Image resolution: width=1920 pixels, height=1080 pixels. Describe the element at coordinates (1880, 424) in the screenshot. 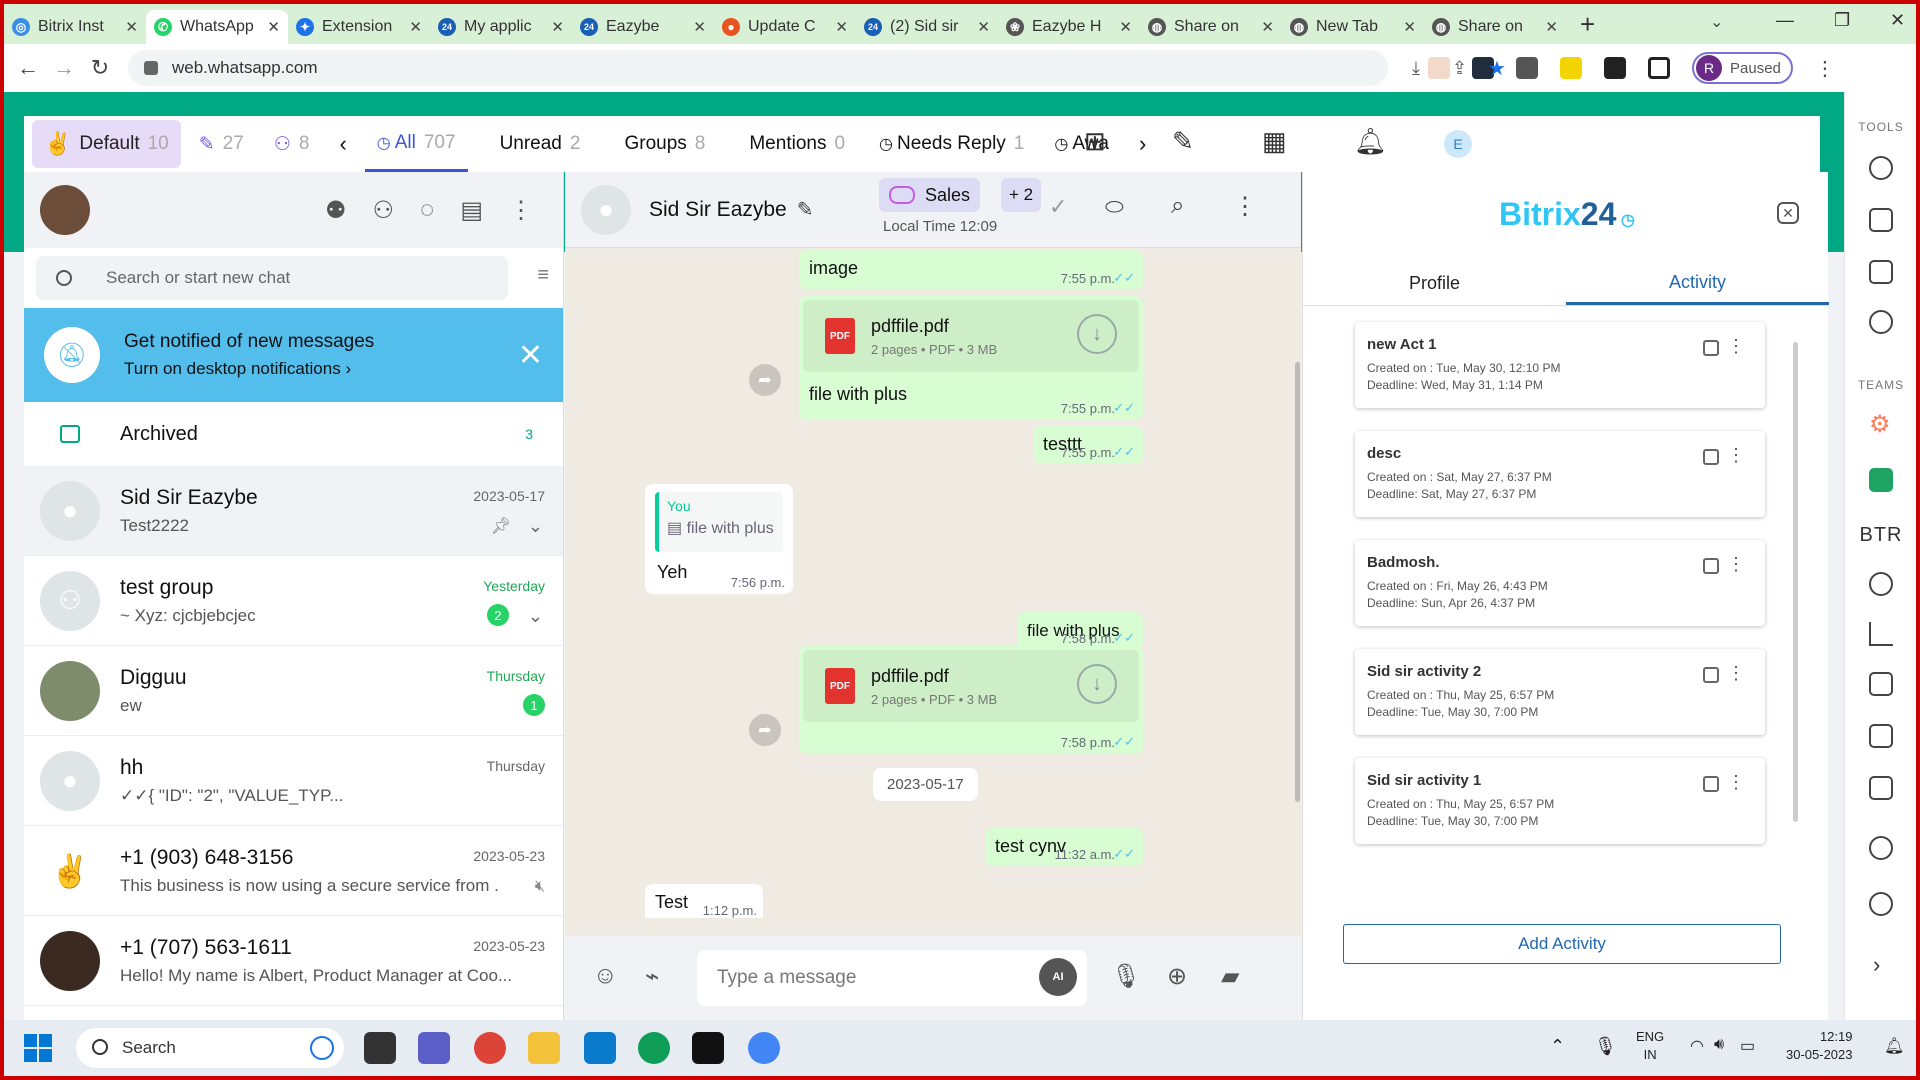

I see `hubspot-icon: ⚙` at that location.